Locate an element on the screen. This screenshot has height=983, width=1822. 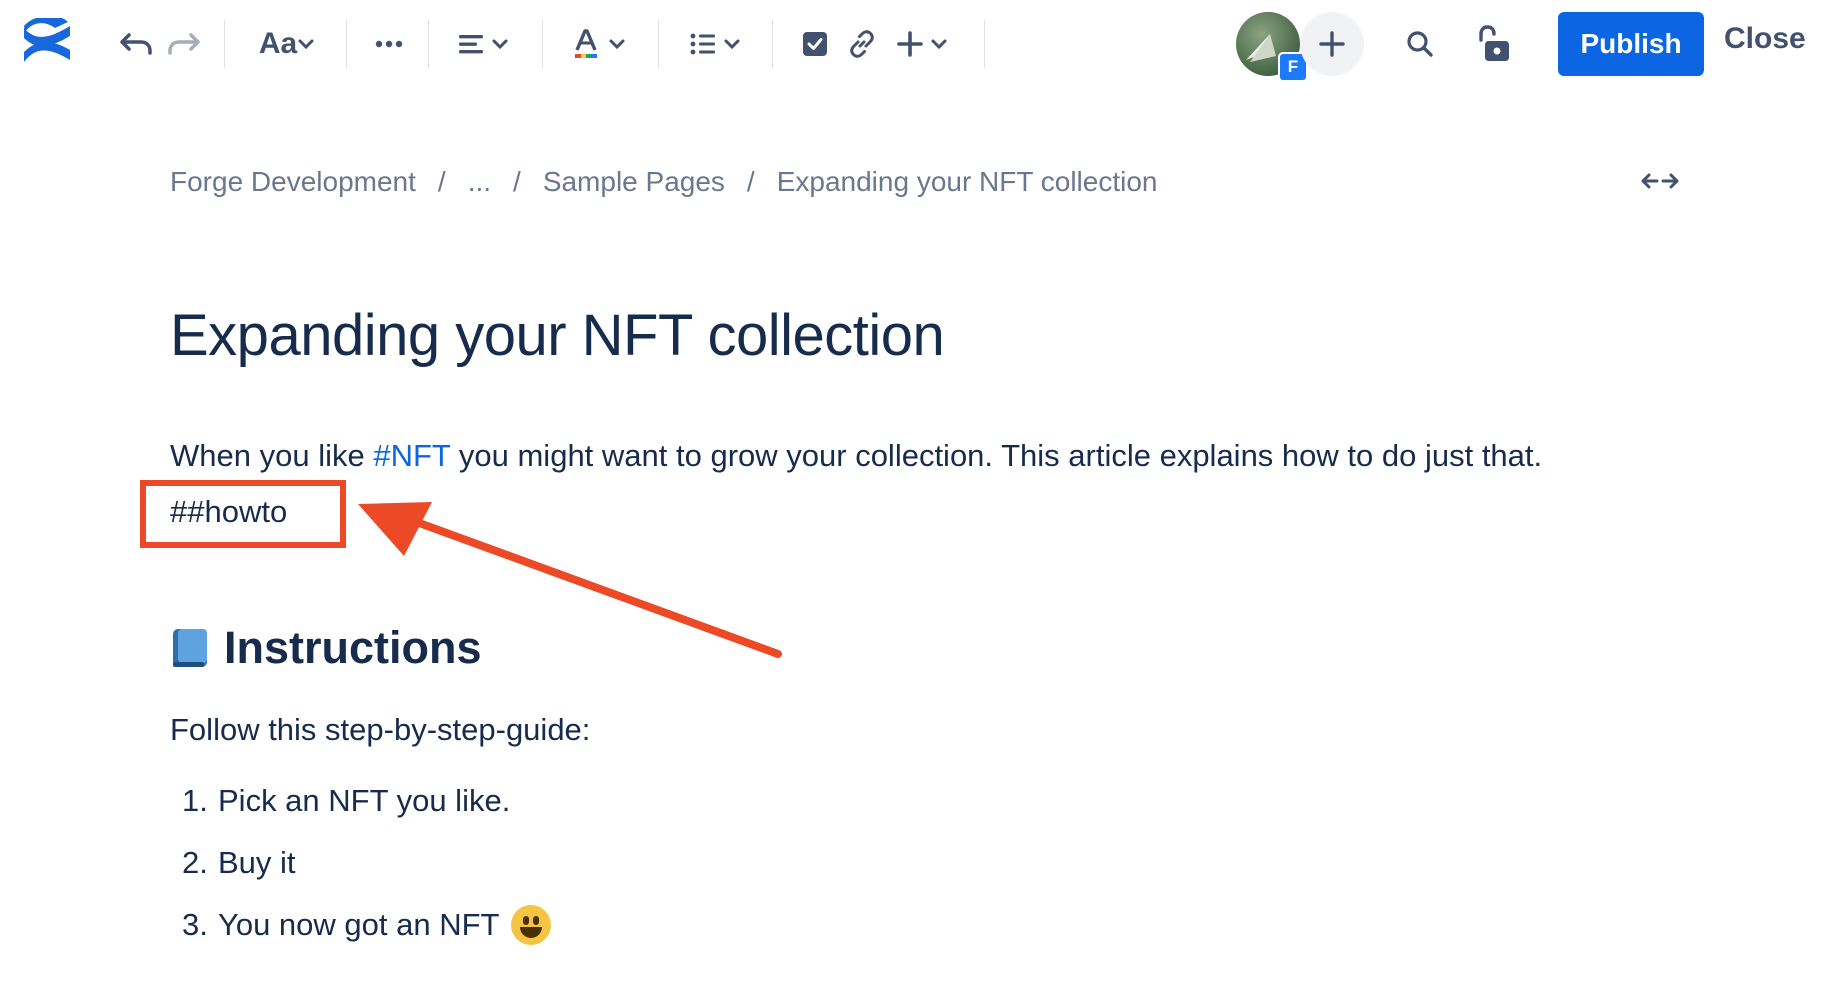
insert-dropdown is located at coordinates (922, 44).